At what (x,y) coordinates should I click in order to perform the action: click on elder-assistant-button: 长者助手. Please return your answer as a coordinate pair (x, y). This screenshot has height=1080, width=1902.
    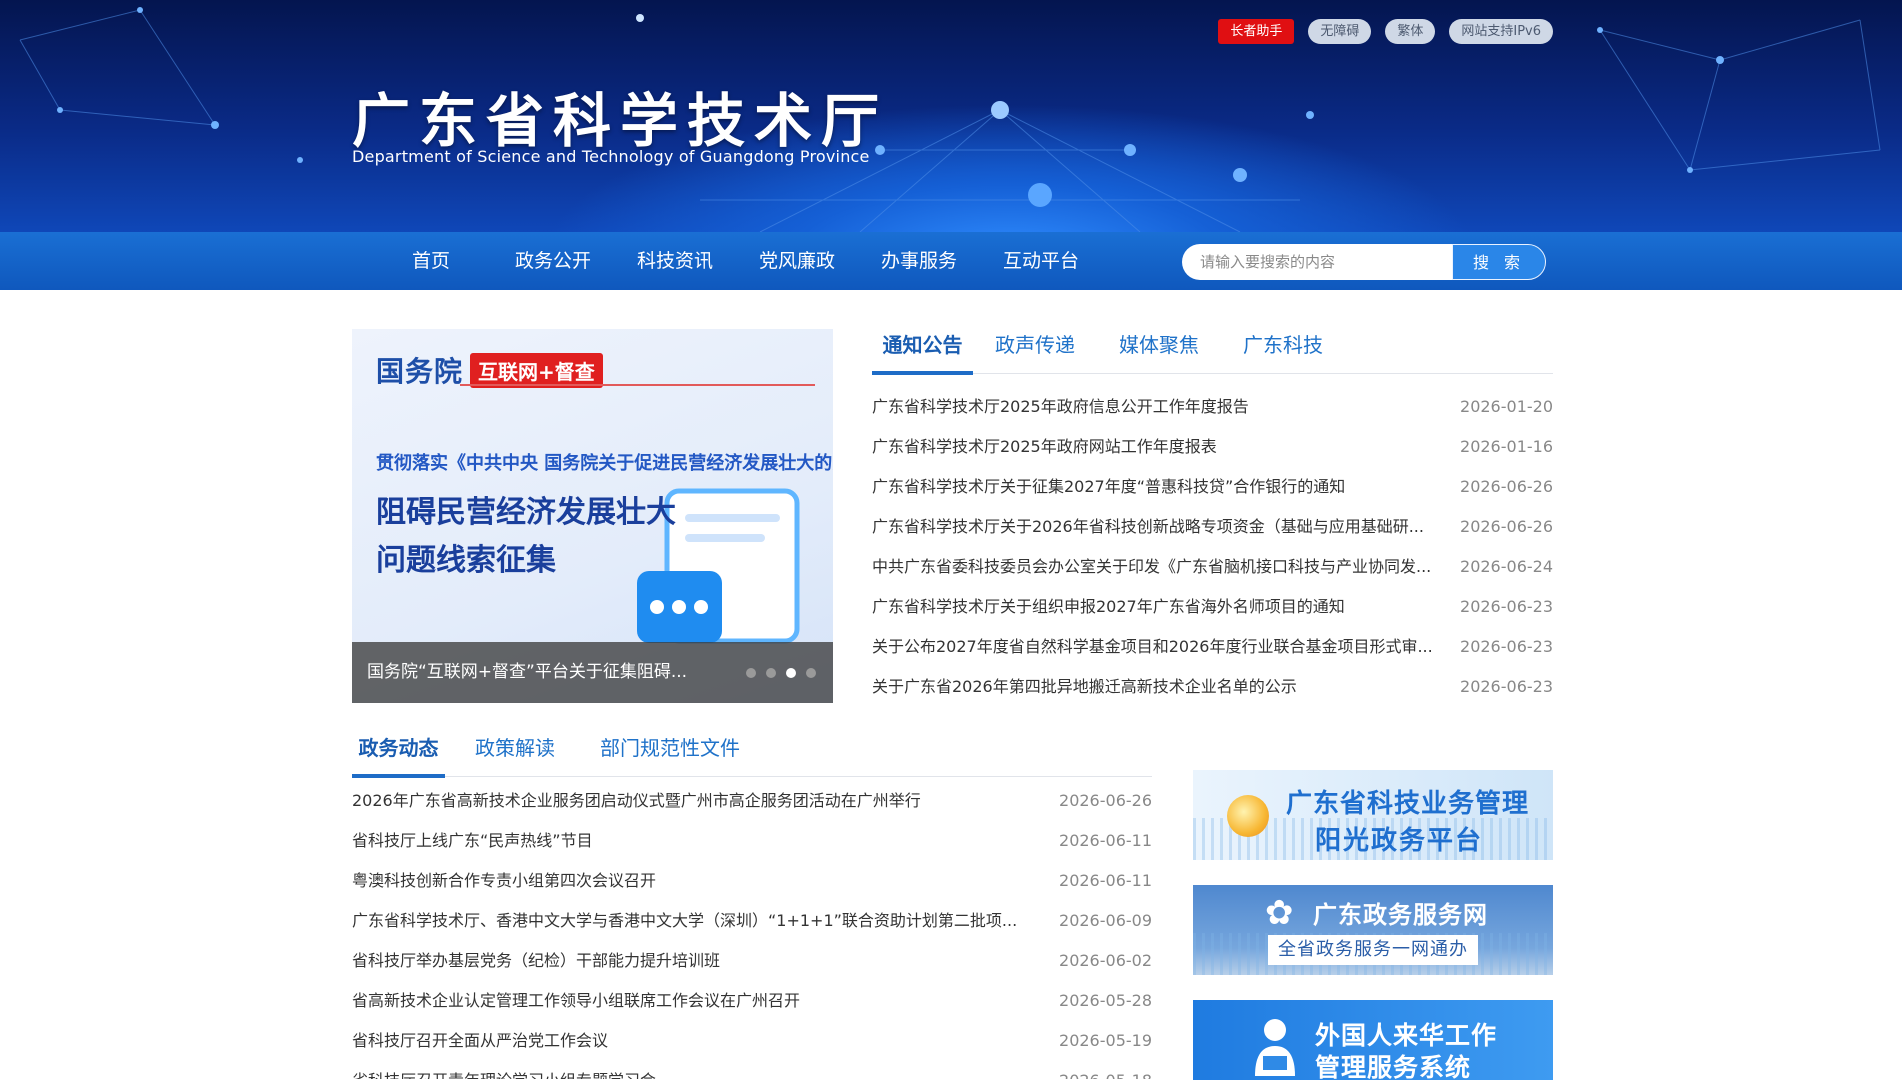
    Looking at the image, I should click on (1256, 31).